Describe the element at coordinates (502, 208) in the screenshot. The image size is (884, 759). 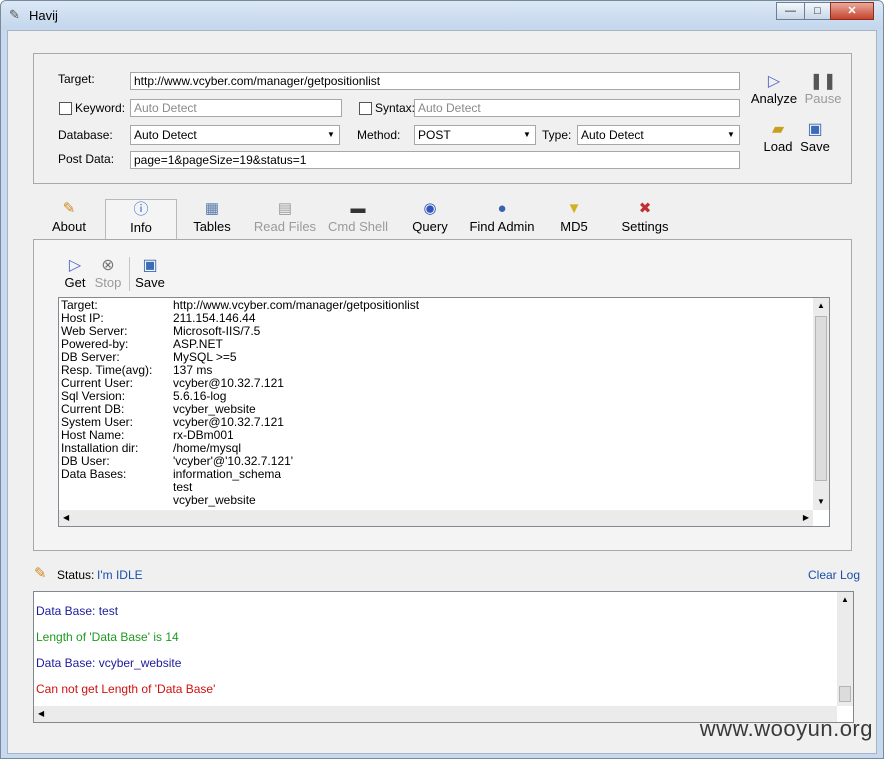
I see `admin-icon: ●` at that location.